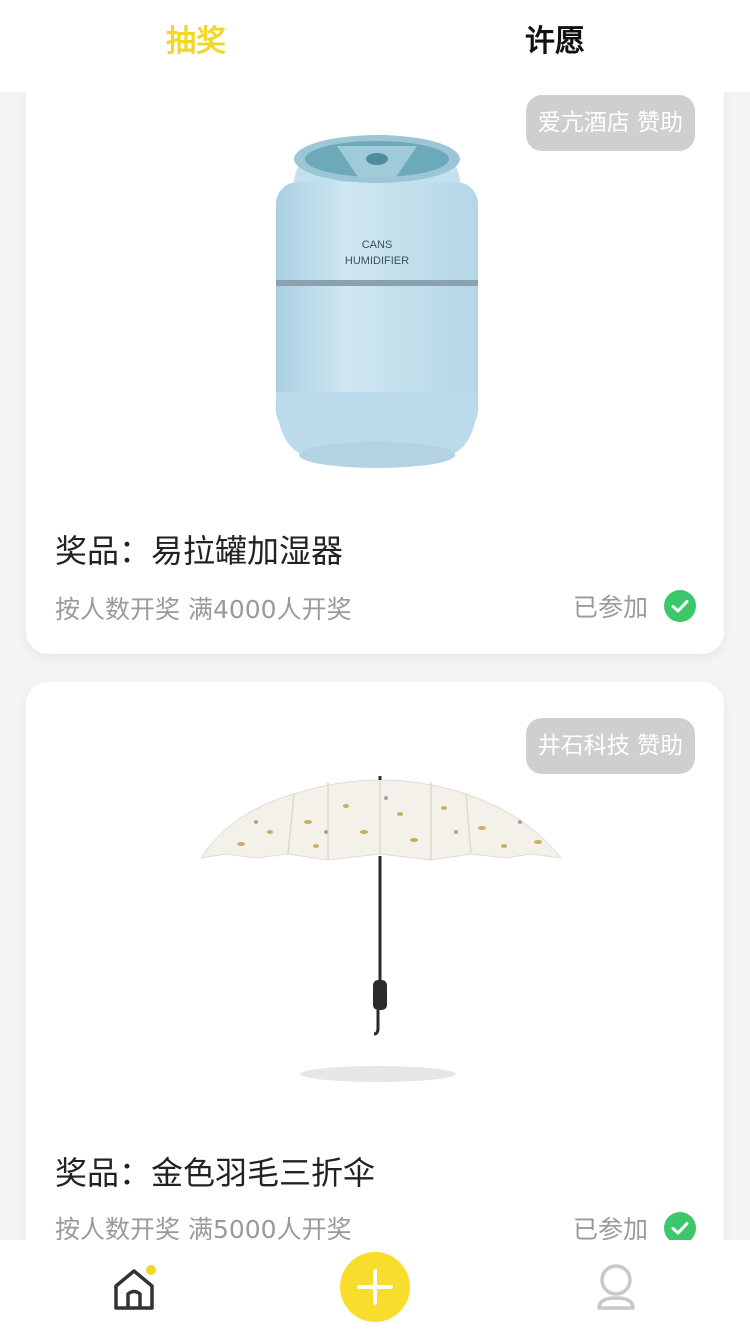 The height and width of the screenshot is (1334, 750). Describe the element at coordinates (377, 261) in the screenshot. I see `image-product-text: HUMIDIFIER` at that location.